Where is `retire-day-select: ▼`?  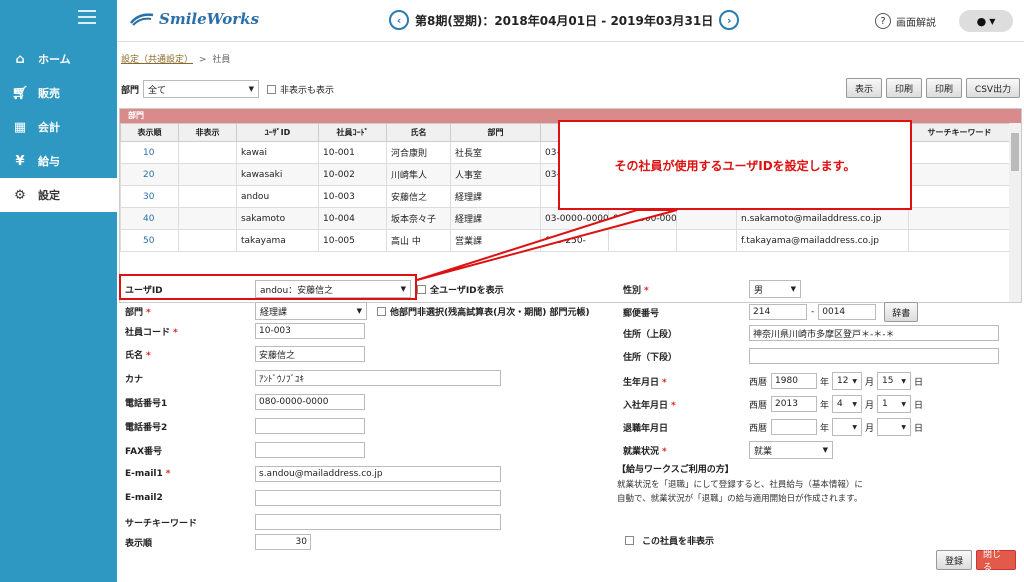 retire-day-select: ▼ is located at coordinates (894, 427).